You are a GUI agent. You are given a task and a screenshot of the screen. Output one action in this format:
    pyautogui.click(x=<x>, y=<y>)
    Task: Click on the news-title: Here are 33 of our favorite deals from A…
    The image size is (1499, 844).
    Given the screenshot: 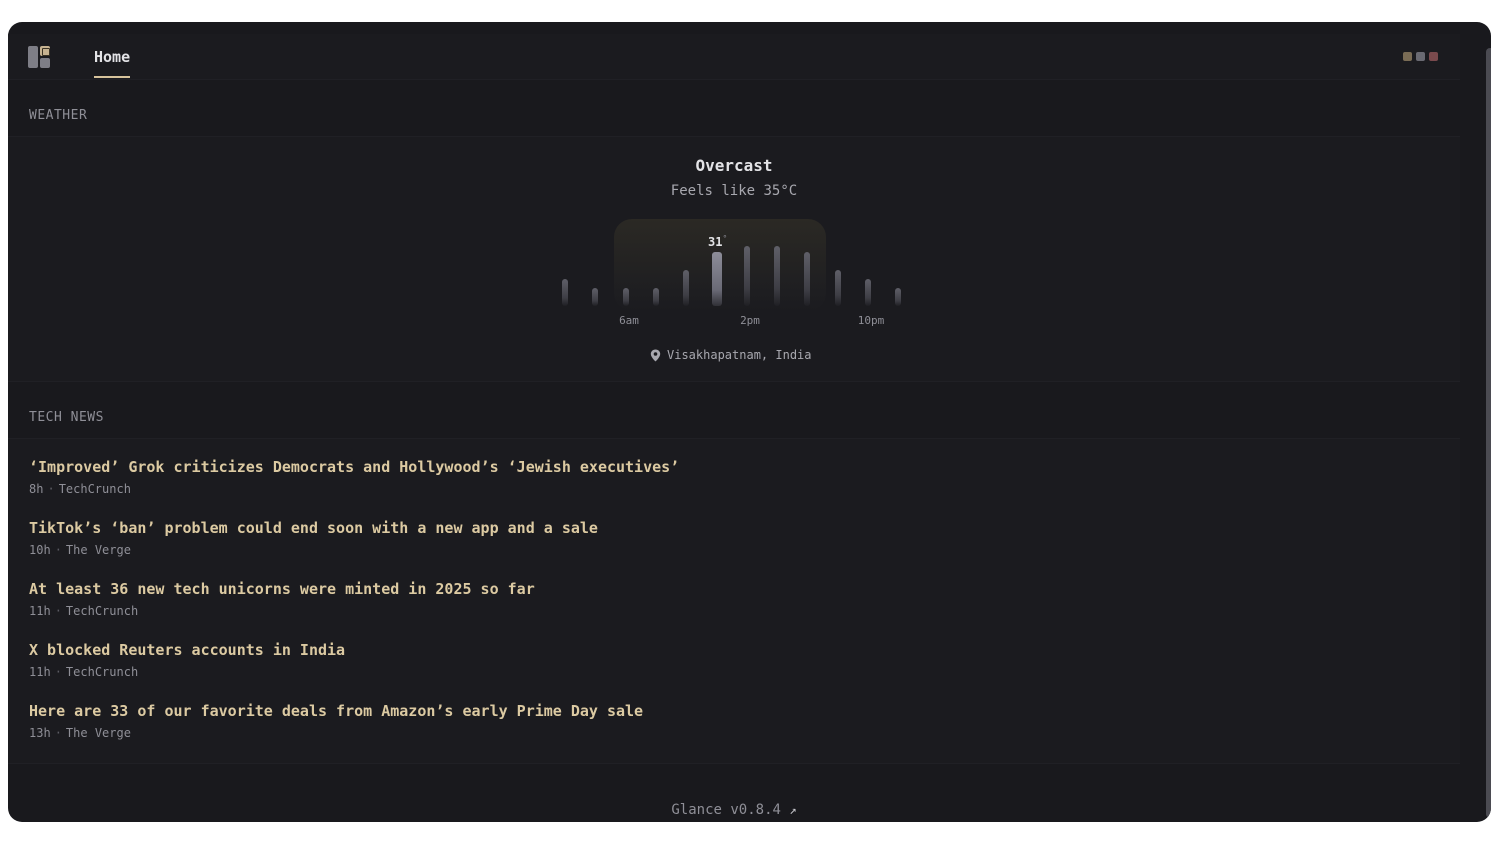 What is the action you would take?
    pyautogui.click(x=336, y=711)
    